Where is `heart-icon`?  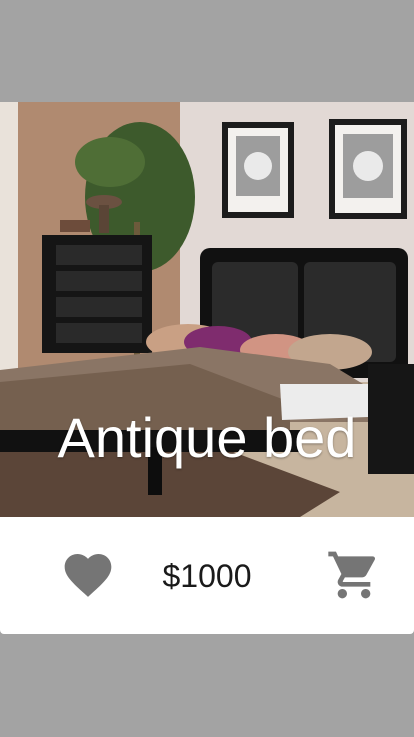
heart-icon is located at coordinates (88, 575).